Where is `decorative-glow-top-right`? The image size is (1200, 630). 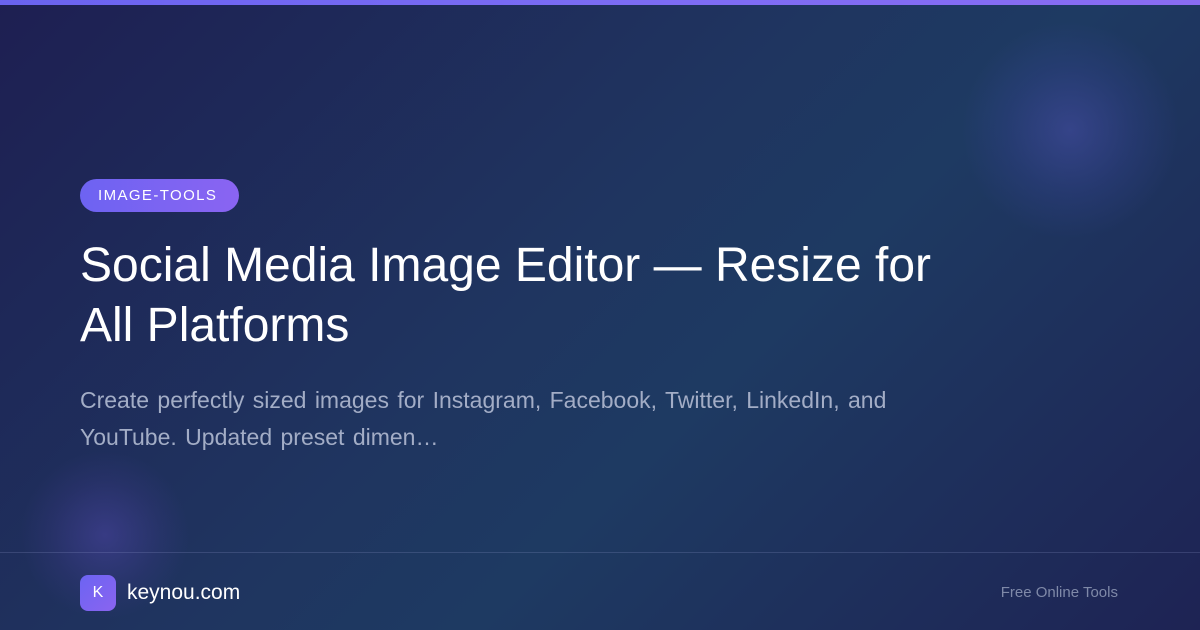
decorative-glow-top-right is located at coordinates (1070, 130).